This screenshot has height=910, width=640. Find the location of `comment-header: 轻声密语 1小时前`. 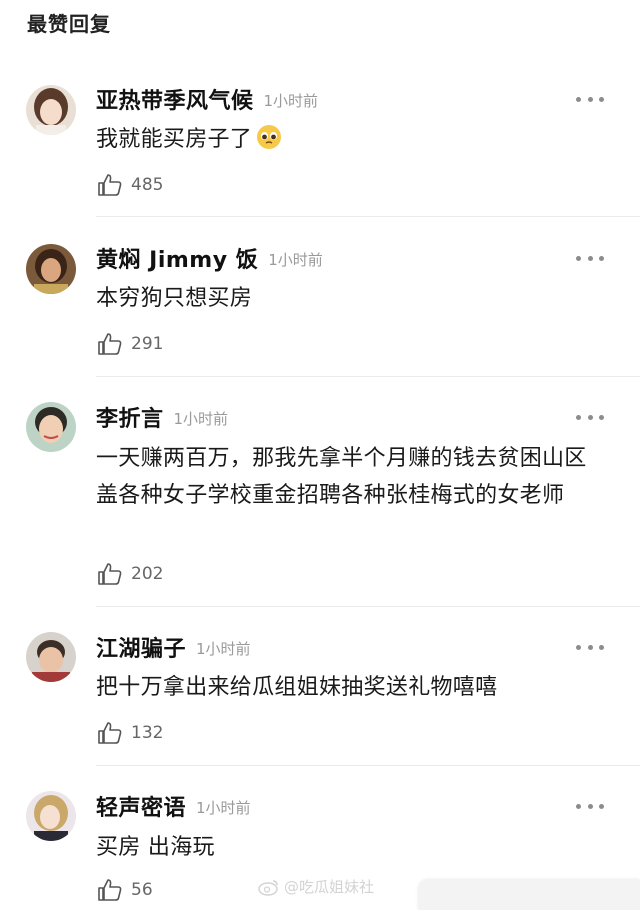

comment-header: 轻声密语 1小时前 is located at coordinates (173, 806).